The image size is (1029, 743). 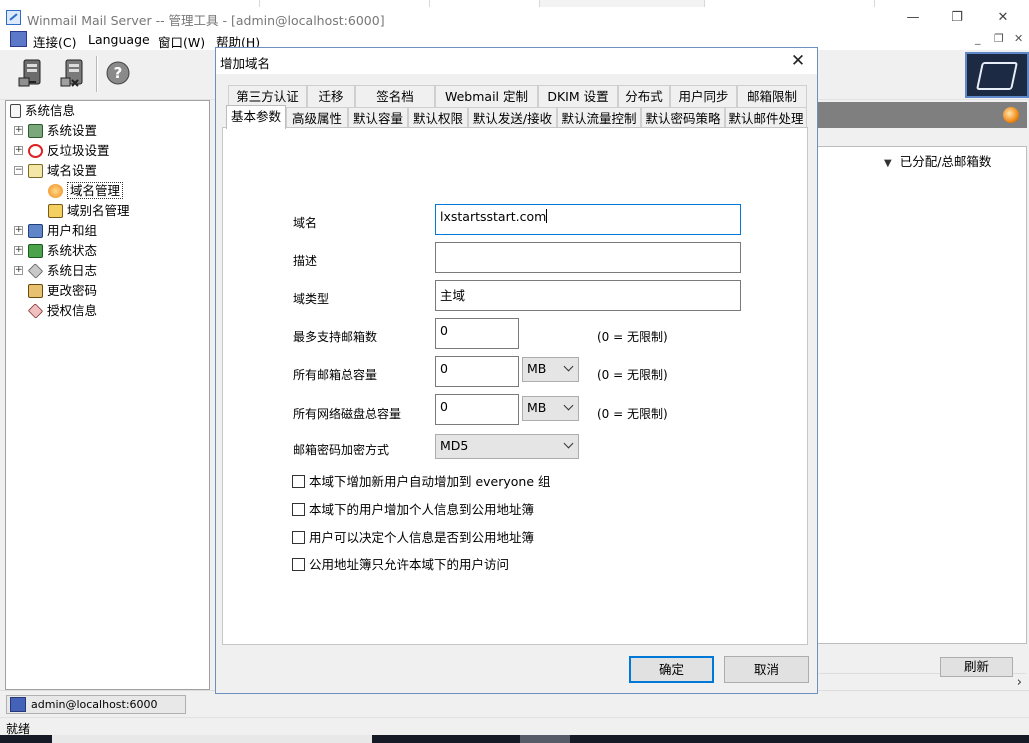 What do you see at coordinates (477, 371) in the screenshot?
I see `total-mail-capacity-input: 0` at bounding box center [477, 371].